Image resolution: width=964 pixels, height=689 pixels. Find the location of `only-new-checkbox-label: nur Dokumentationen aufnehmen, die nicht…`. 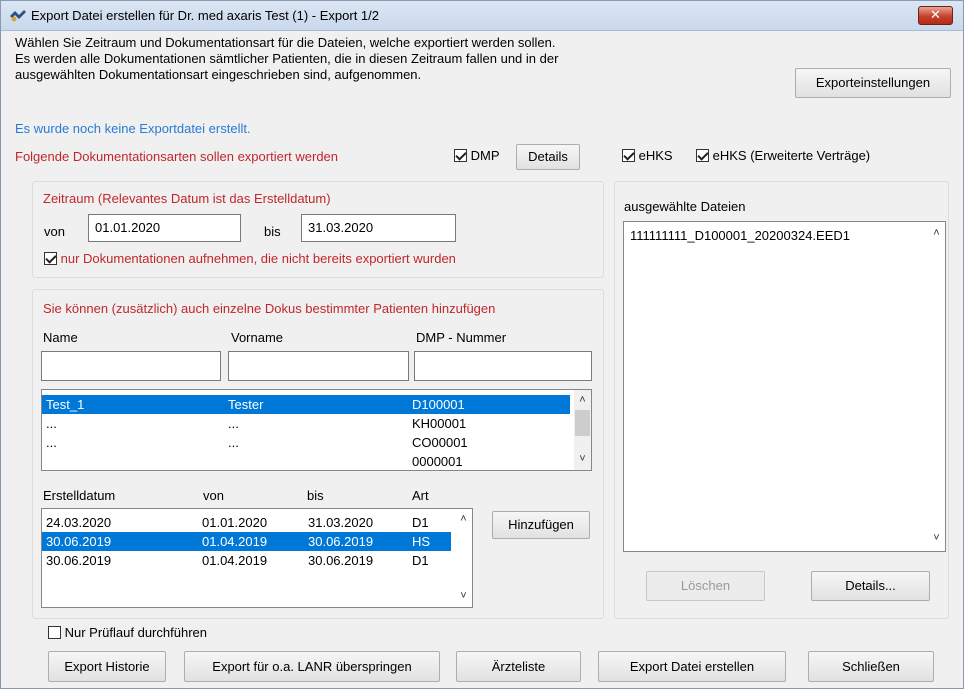

only-new-checkbox-label: nur Dokumentationen aufnehmen, die nicht… is located at coordinates (258, 258).